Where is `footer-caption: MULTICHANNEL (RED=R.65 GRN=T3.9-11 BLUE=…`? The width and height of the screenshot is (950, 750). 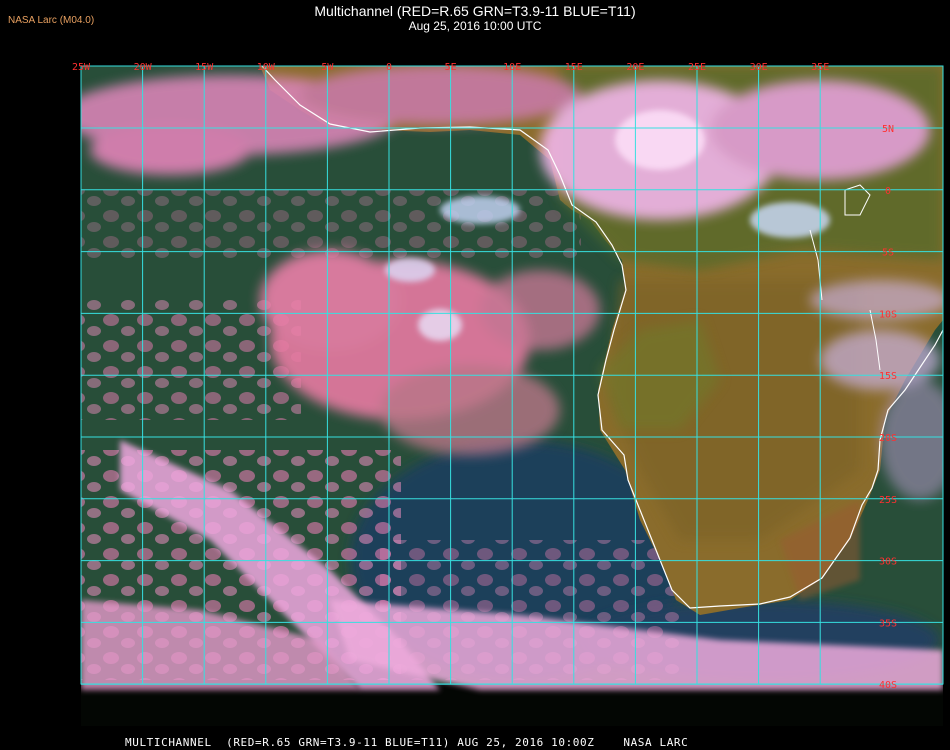
footer-caption: MULTICHANNEL (RED=R.65 GRN=T3.9-11 BLUE=… is located at coordinates (407, 742).